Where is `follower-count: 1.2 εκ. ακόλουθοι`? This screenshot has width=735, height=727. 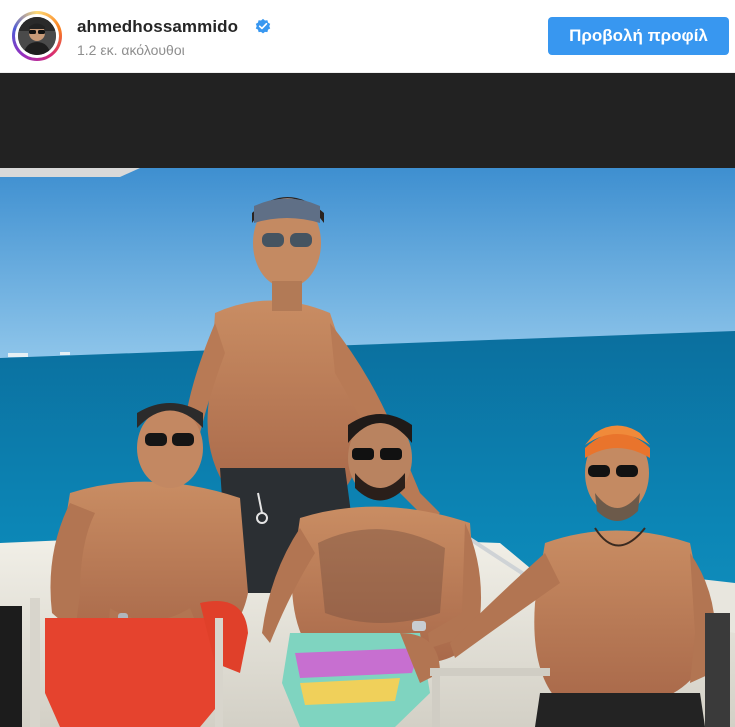 follower-count: 1.2 εκ. ακόλουθοι is located at coordinates (131, 50).